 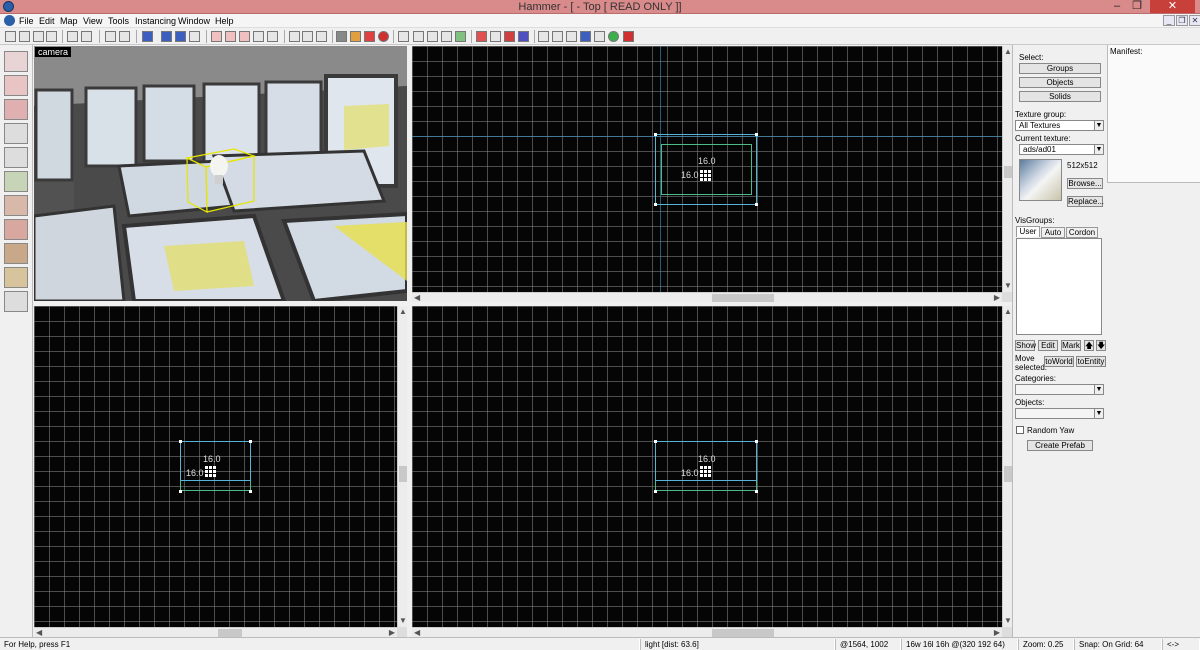 What do you see at coordinates (1048, 345) in the screenshot?
I see `edit-button: Edit` at bounding box center [1048, 345].